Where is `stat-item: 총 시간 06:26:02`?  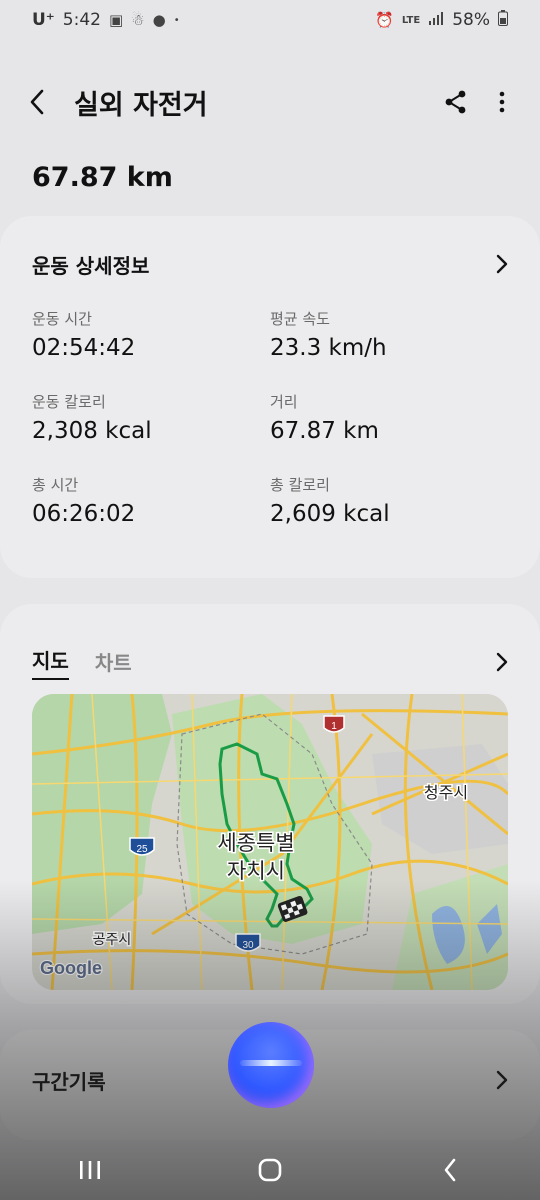
stat-item: 총 시간 06:26:02 is located at coordinates (151, 500).